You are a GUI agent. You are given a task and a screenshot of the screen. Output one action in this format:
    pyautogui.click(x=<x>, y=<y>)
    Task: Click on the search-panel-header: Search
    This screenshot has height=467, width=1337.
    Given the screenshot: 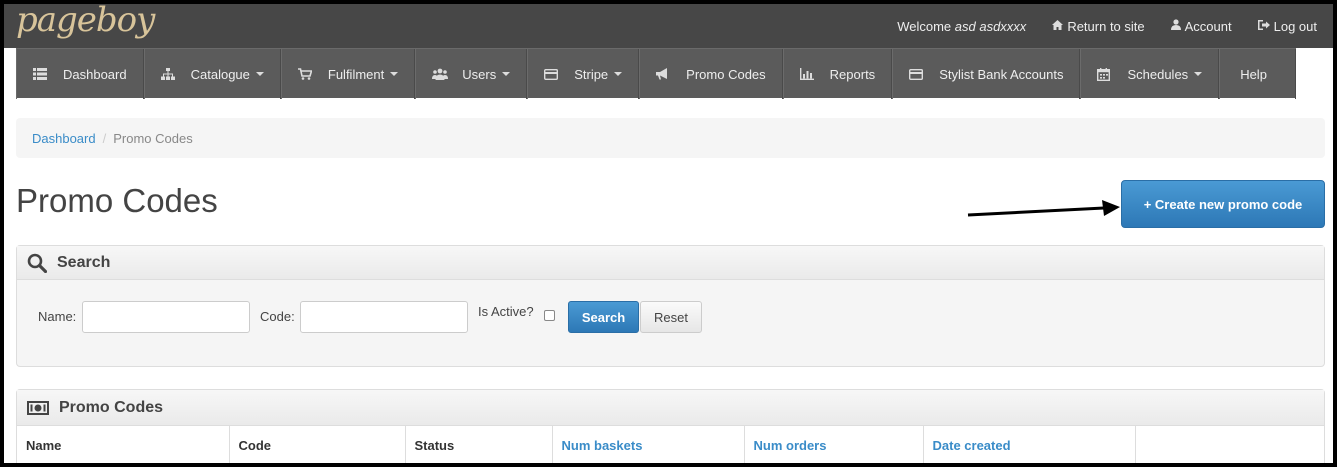 What is the action you would take?
    pyautogui.click(x=670, y=263)
    